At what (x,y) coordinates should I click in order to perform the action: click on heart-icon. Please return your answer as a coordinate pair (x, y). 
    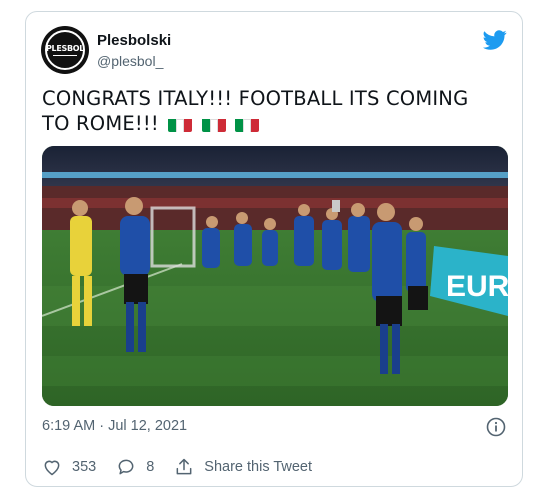
    Looking at the image, I should click on (52, 468).